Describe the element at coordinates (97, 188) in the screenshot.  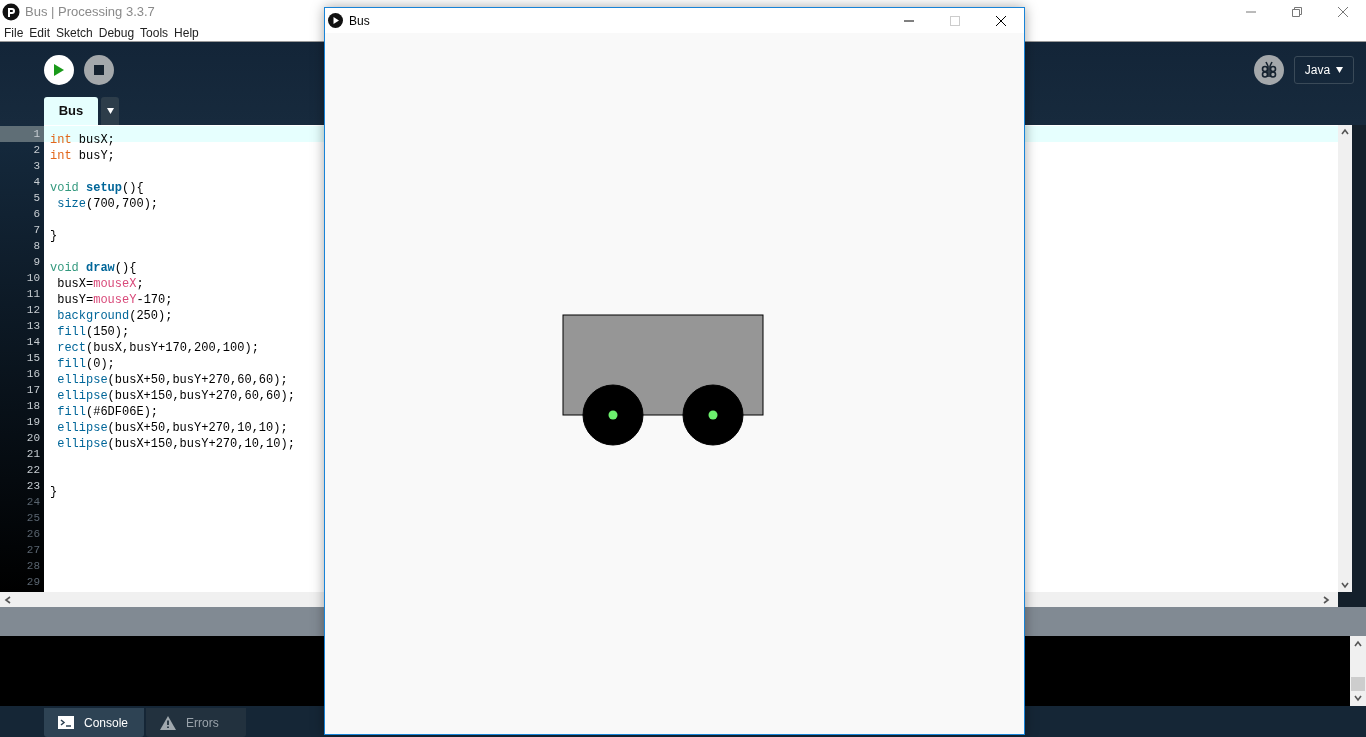
I see `code-line: void setup(){` at that location.